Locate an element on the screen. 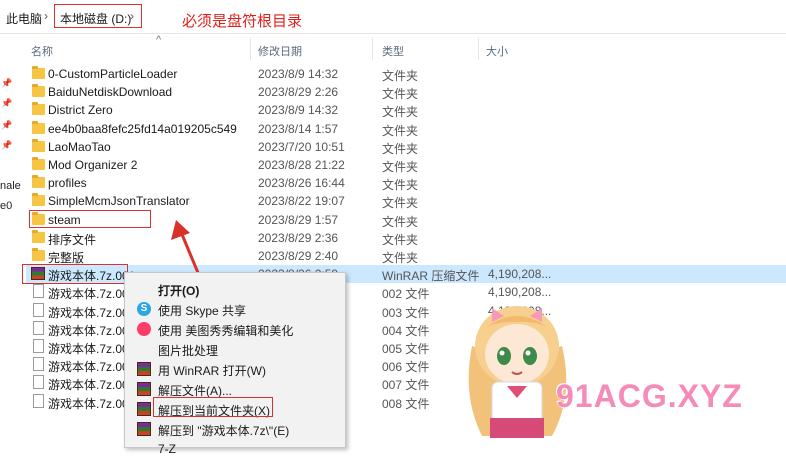 The width and height of the screenshot is (786, 459). menu-item-label: 用 WinRAR 打开(W) is located at coordinates (212, 371).